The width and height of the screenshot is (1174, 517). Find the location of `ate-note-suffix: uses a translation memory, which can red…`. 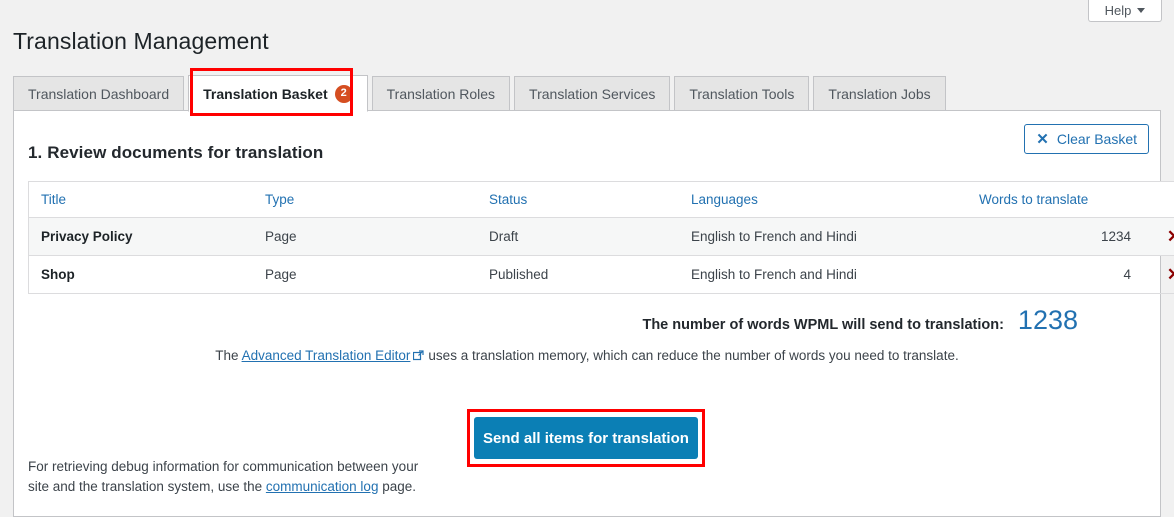

ate-note-suffix: uses a translation memory, which can red… is located at coordinates (693, 355).